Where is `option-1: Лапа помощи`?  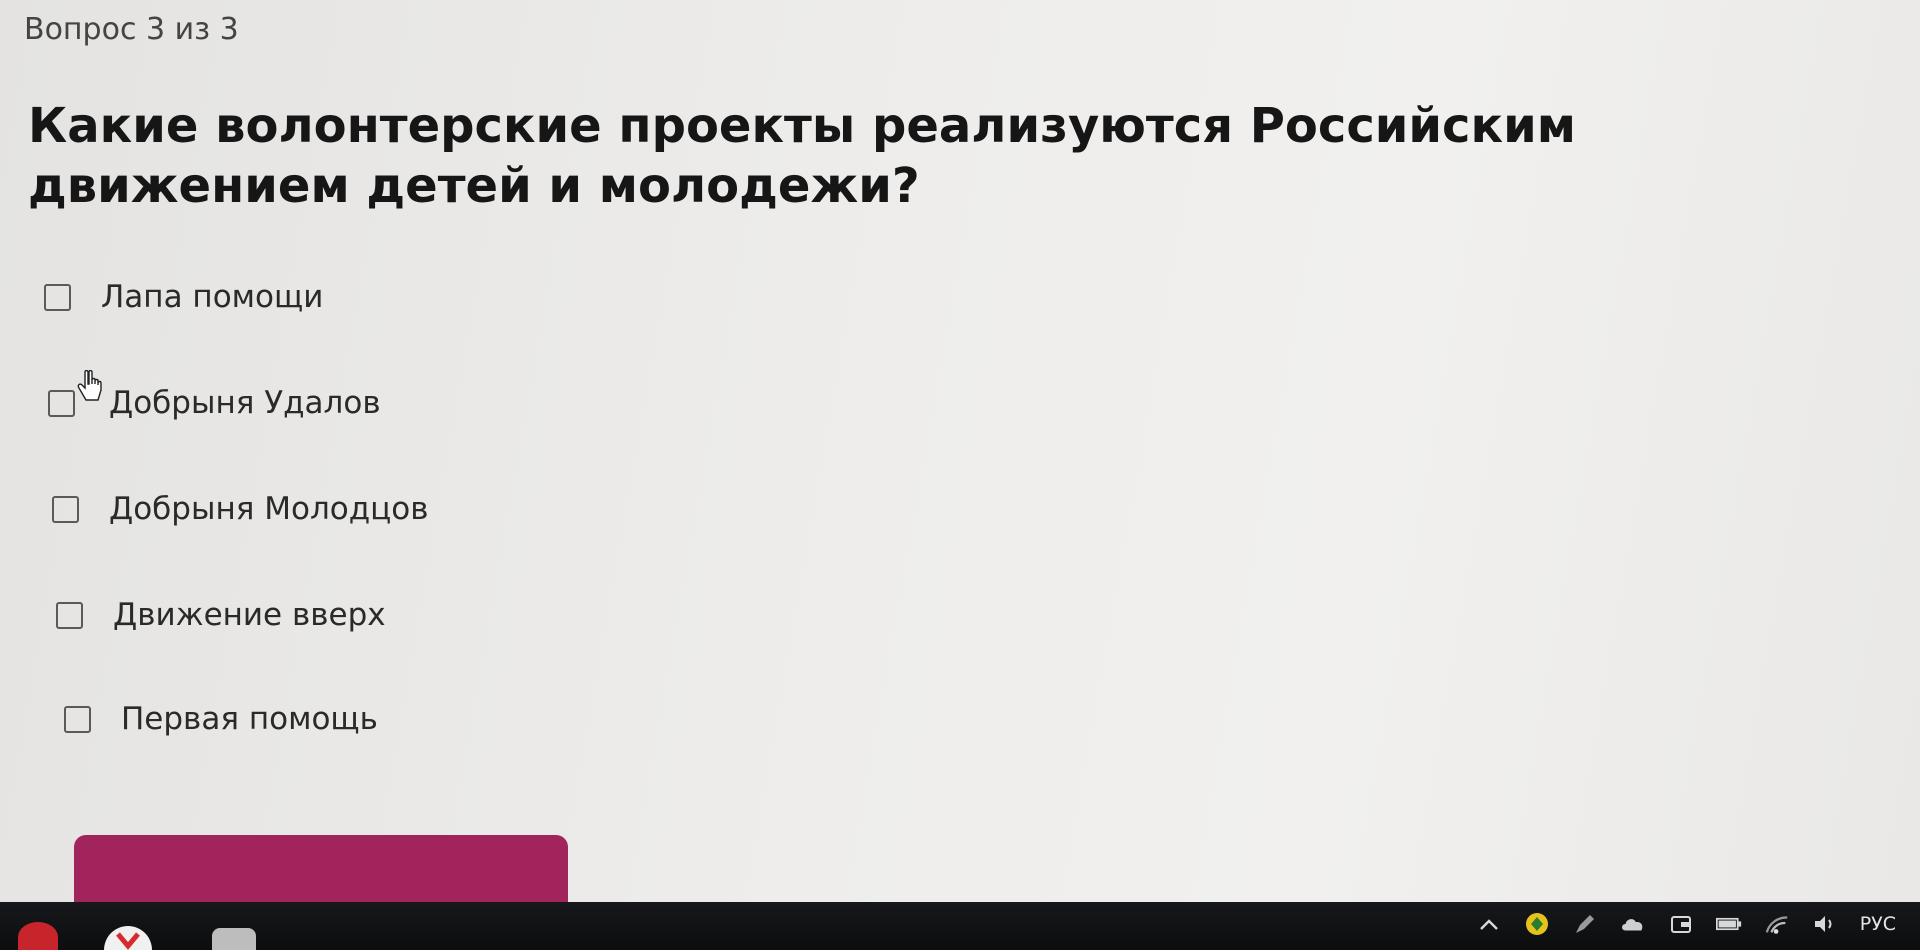 option-1: Лапа помощи is located at coordinates (183, 297).